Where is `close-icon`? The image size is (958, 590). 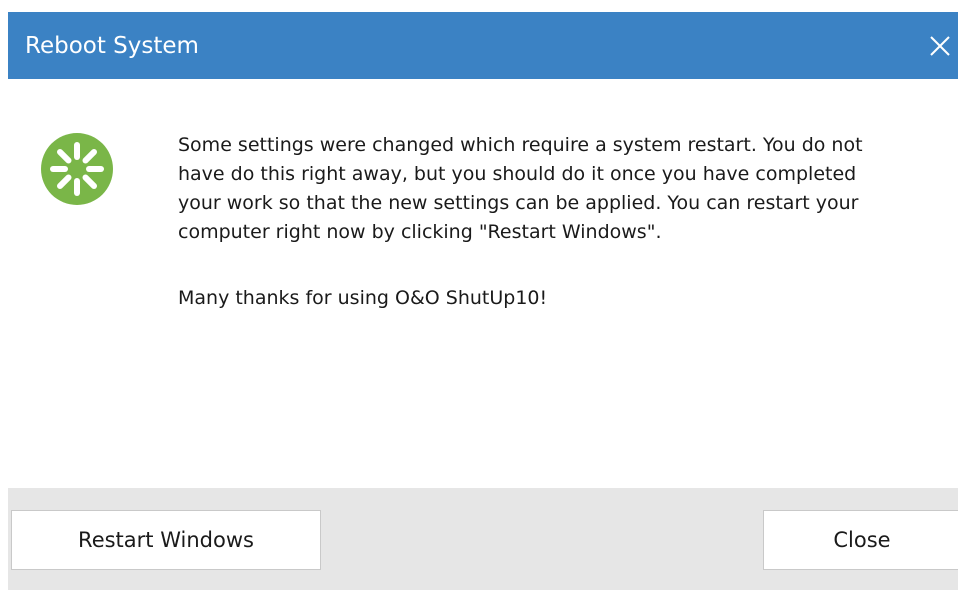
close-icon is located at coordinates (940, 46).